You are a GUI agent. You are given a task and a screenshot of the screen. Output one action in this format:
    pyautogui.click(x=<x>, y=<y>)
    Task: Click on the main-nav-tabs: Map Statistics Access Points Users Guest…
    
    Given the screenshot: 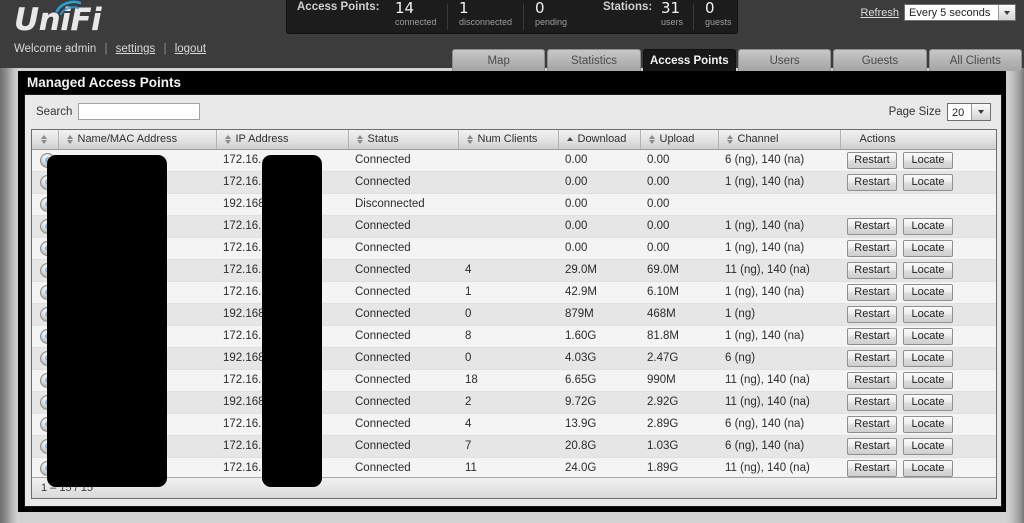 What is the action you would take?
    pyautogui.click(x=737, y=60)
    